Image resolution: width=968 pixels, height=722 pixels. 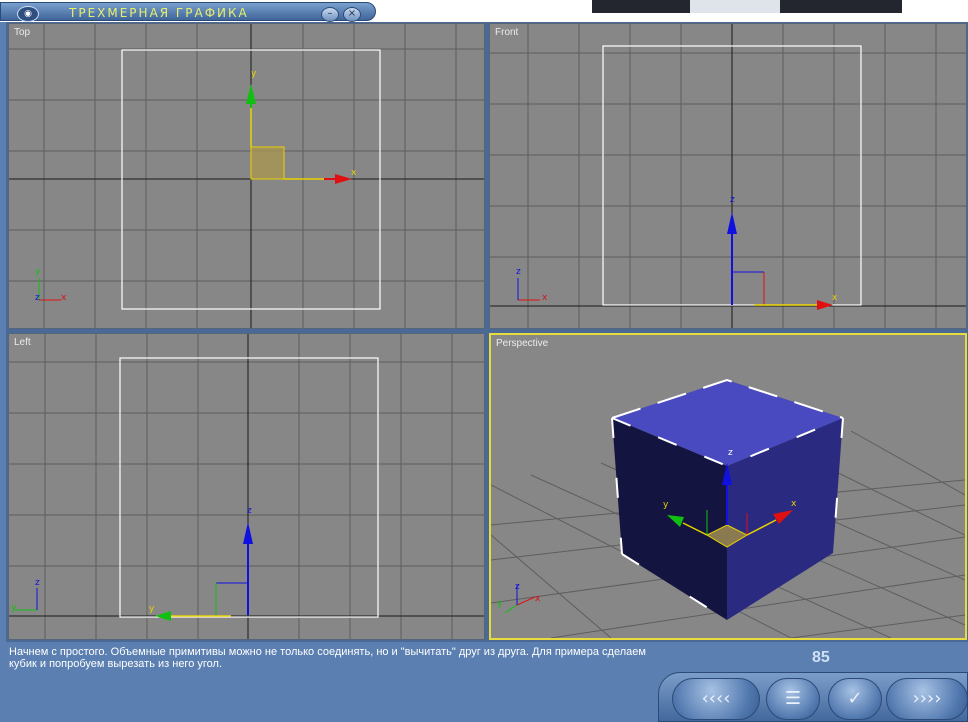 What do you see at coordinates (735, 6) in the screenshot?
I see `background-thumbnail-light` at bounding box center [735, 6].